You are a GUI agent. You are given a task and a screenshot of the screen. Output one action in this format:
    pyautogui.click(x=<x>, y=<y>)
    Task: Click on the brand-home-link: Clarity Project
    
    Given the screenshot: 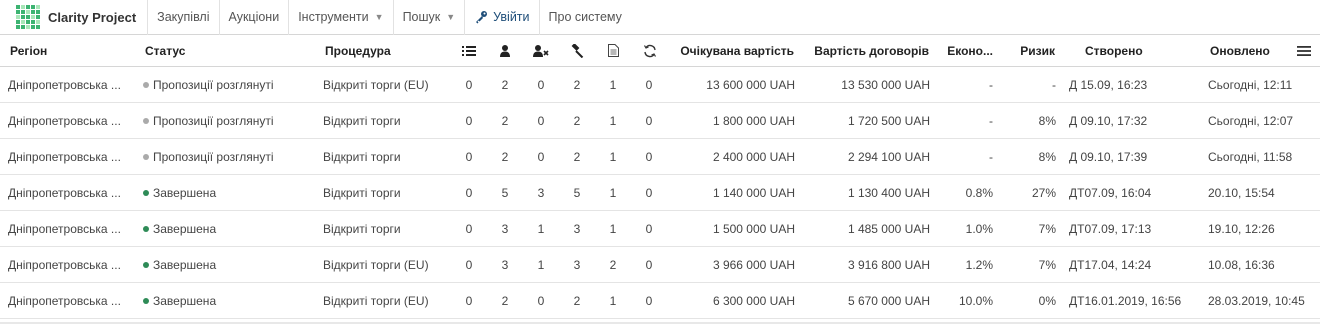 What is the action you would take?
    pyautogui.click(x=74, y=17)
    